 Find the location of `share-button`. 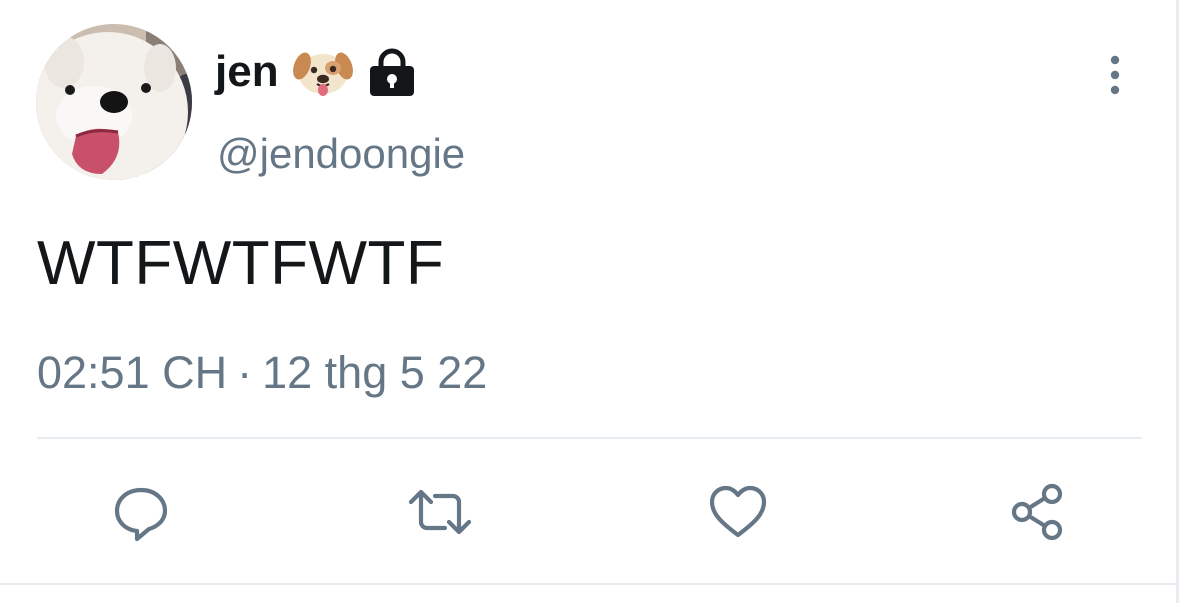

share-button is located at coordinates (1037, 512).